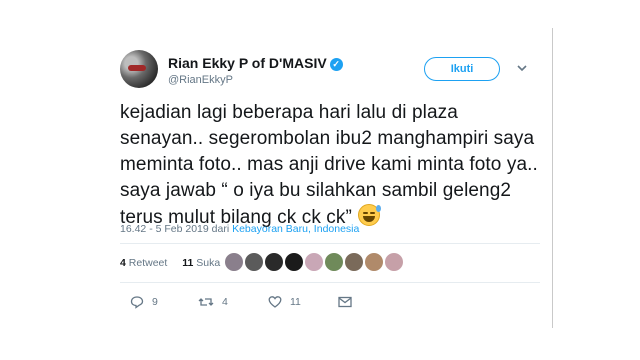  Describe the element at coordinates (247, 63) in the screenshot. I see `author-name: Rian Ekky P of D'MASIV` at that location.